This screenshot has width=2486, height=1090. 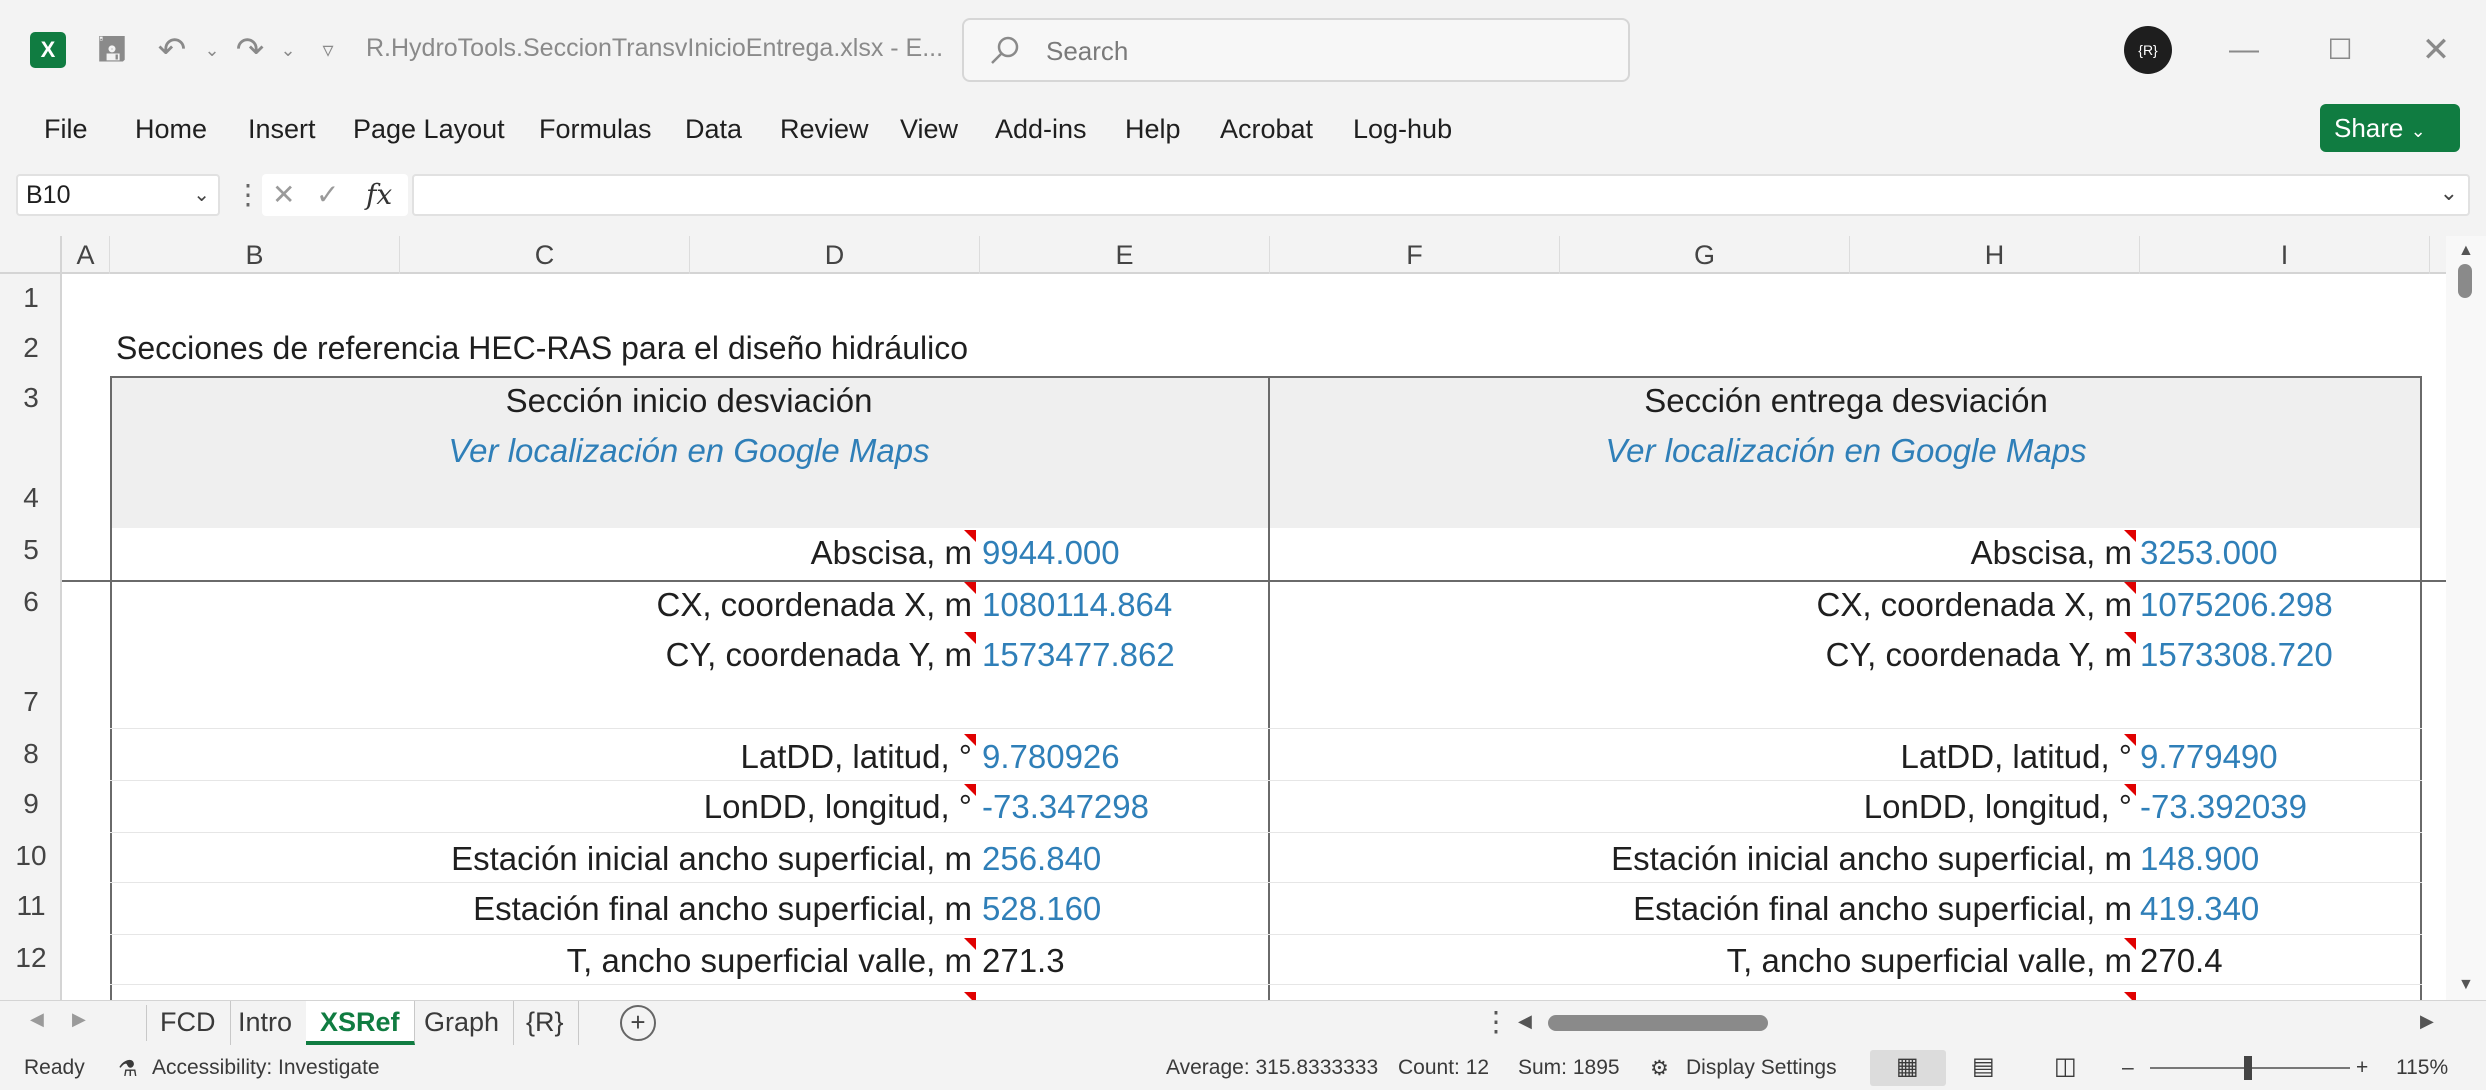 I want to click on select-all-corner, so click(x=31, y=255).